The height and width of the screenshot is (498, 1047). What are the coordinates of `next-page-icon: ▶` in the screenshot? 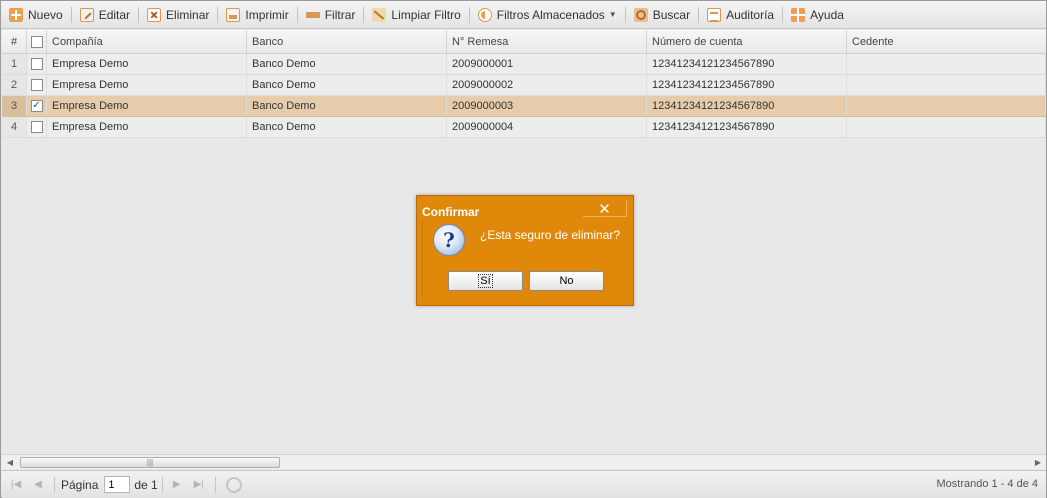 It's located at (177, 485).